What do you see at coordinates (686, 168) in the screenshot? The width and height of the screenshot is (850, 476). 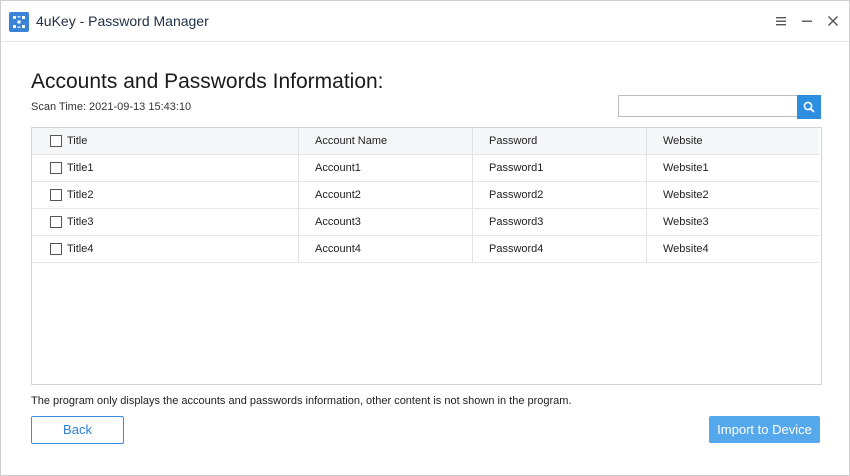 I see `row-website: Website1` at bounding box center [686, 168].